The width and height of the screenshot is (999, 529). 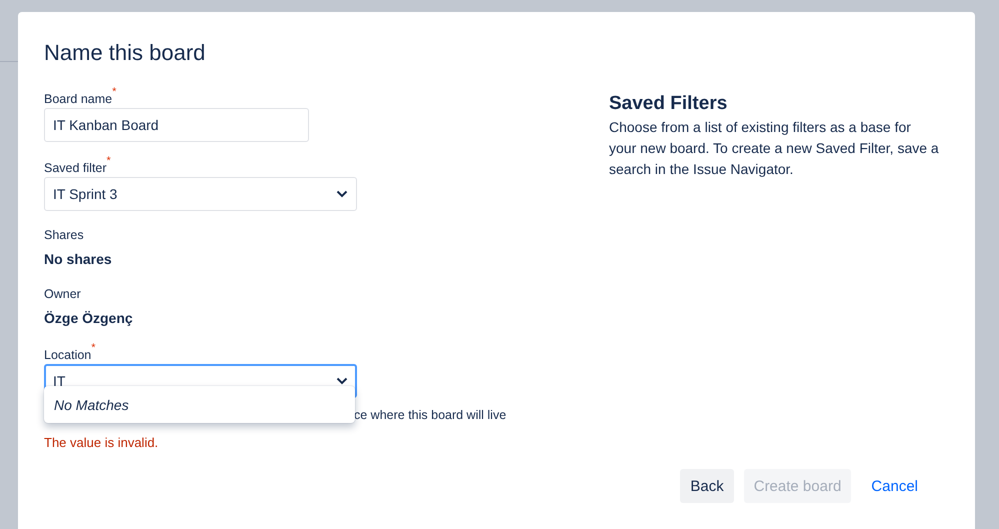 What do you see at coordinates (68, 355) in the screenshot?
I see `field-label: Location` at bounding box center [68, 355].